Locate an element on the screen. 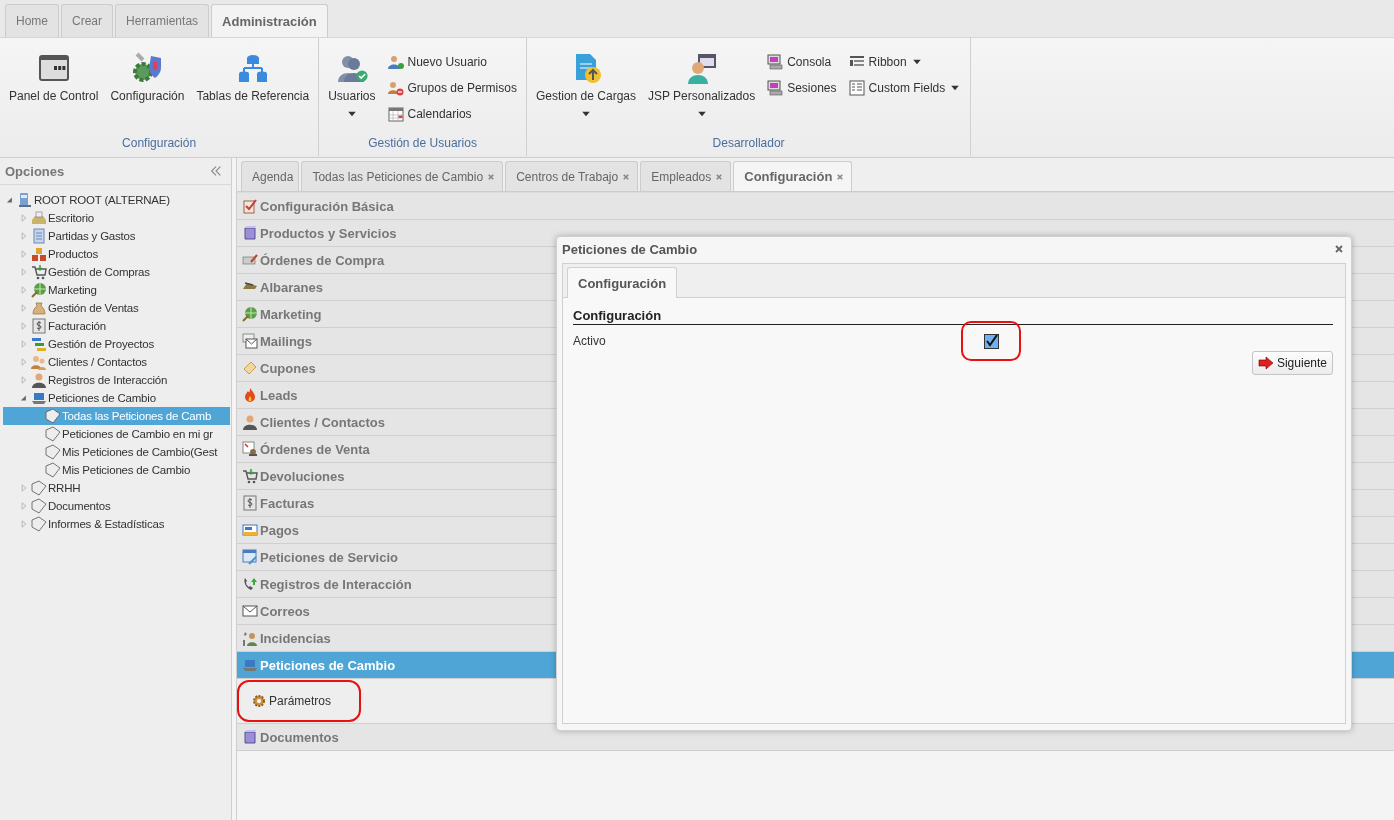 This screenshot has height=820, width=1394. user-icon is located at coordinates (395, 62).